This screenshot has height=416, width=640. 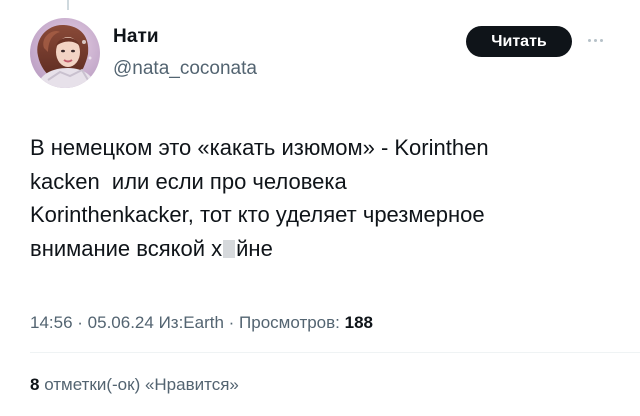 I want to click on avatar, so click(x=65, y=53).